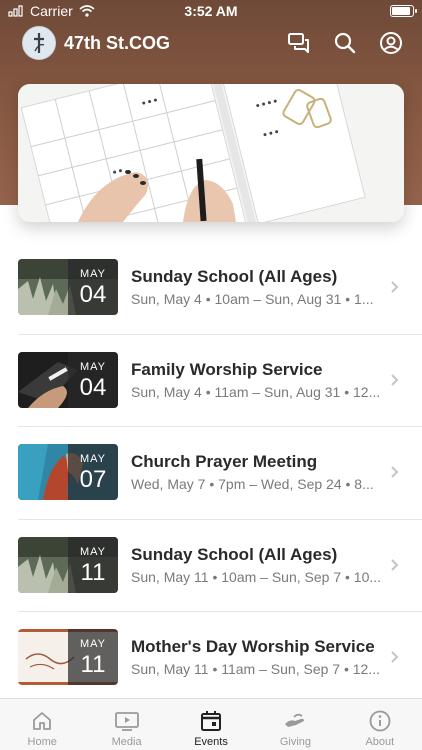 This screenshot has width=422, height=750. Describe the element at coordinates (42, 742) in the screenshot. I see `tab-label: Home` at that location.